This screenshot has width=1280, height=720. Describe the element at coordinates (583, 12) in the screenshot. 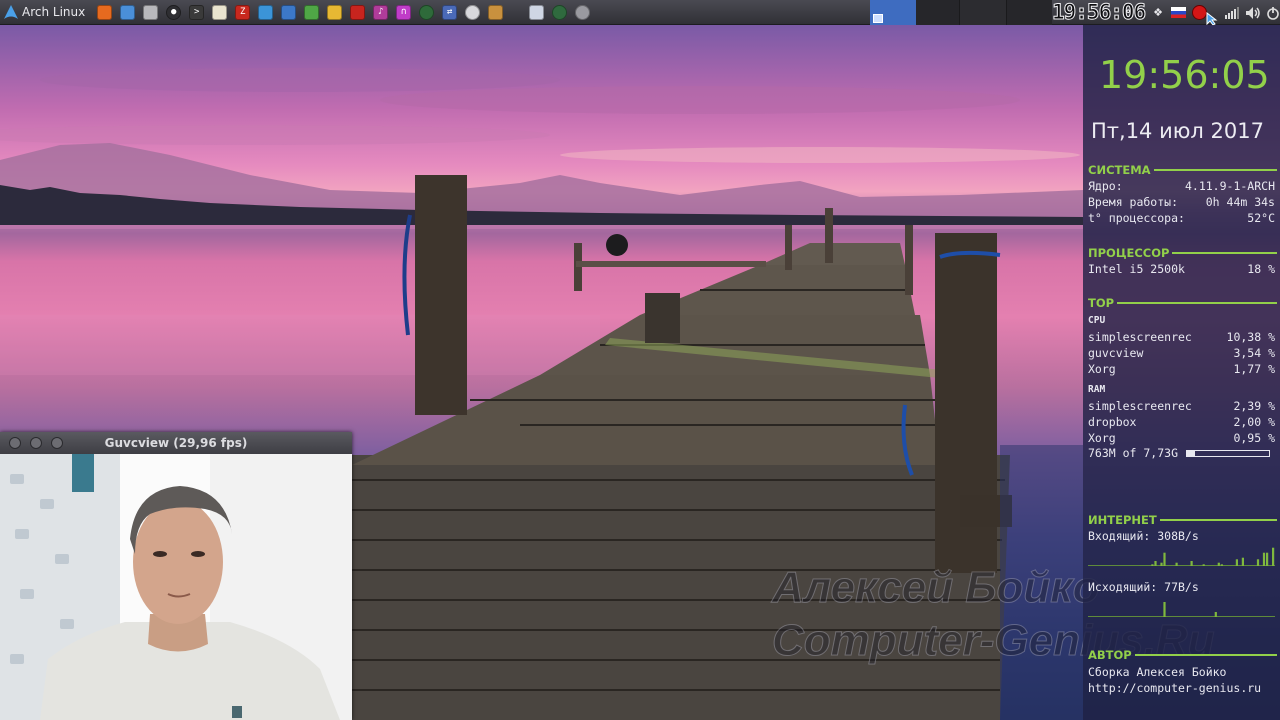

I see `power-icon` at that location.